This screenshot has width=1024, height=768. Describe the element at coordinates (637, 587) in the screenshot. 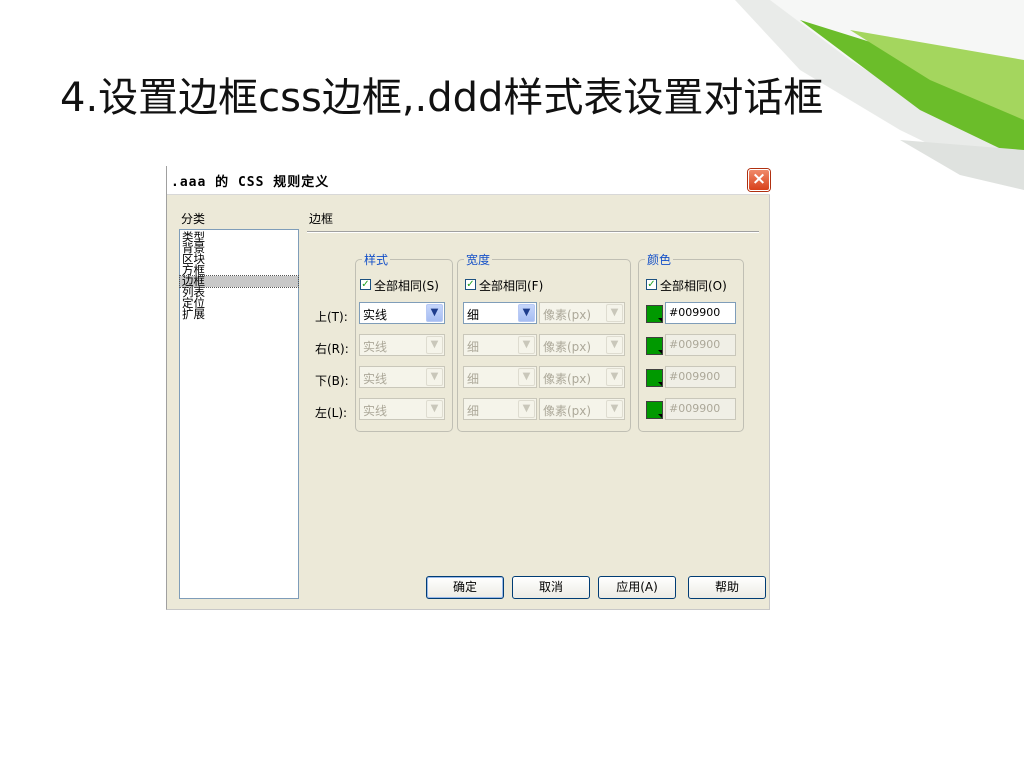

I see `apply-button: 应用(A)` at that location.